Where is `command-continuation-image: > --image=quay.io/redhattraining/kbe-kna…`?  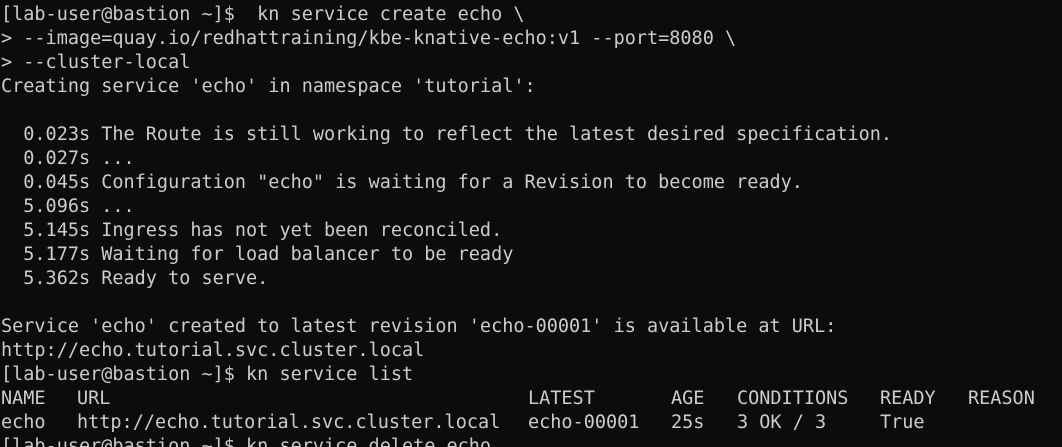 command-continuation-image: > --image=quay.io/redhattraining/kbe-kna… is located at coordinates (369, 38).